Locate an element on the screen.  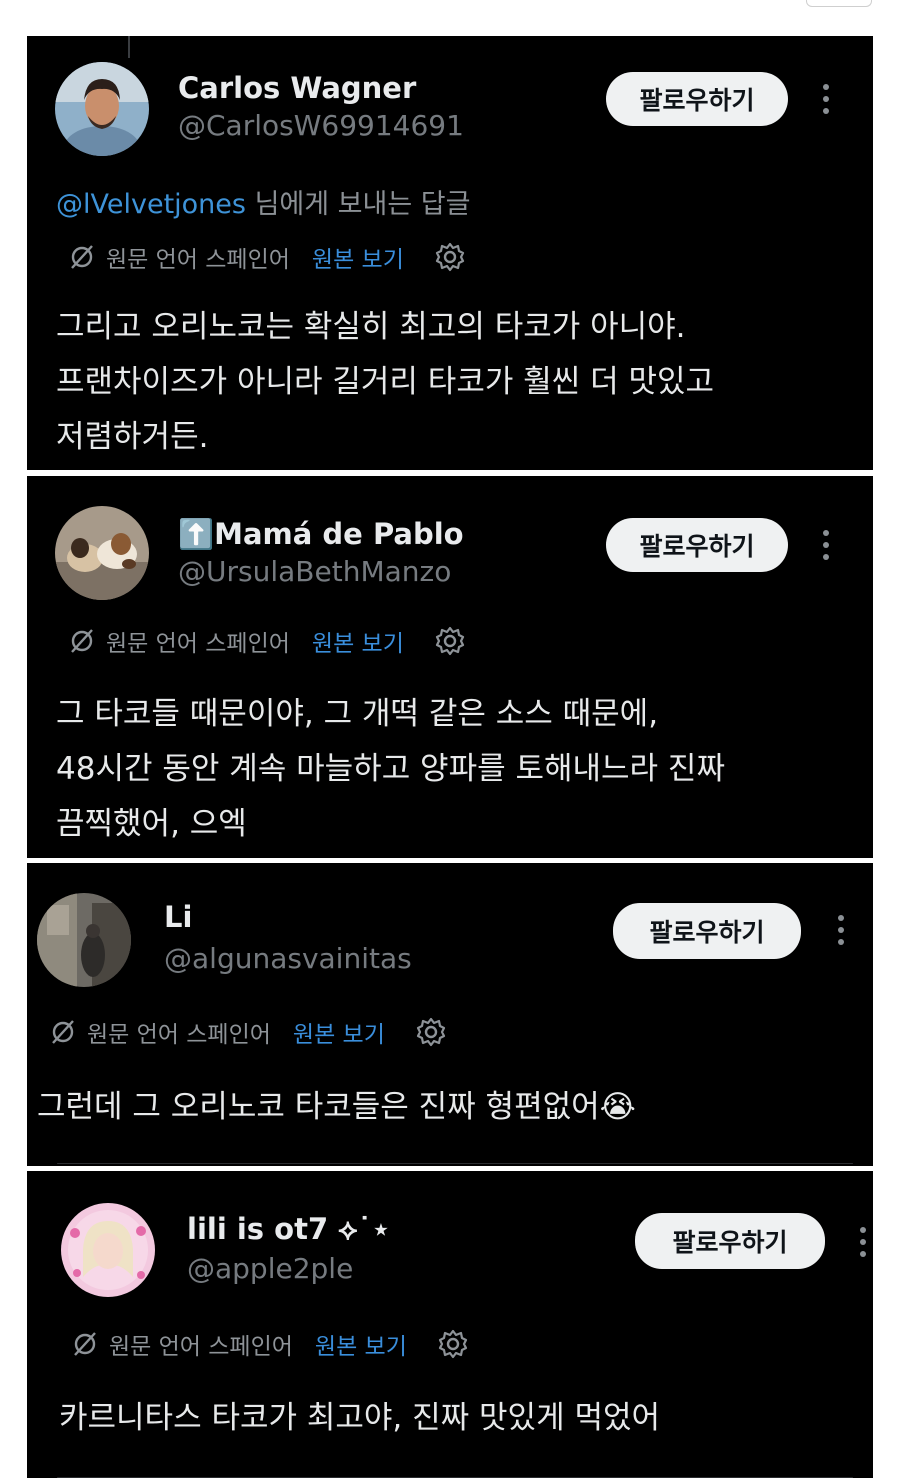
user-handle: @CarlosW69914691 is located at coordinates (321, 126).